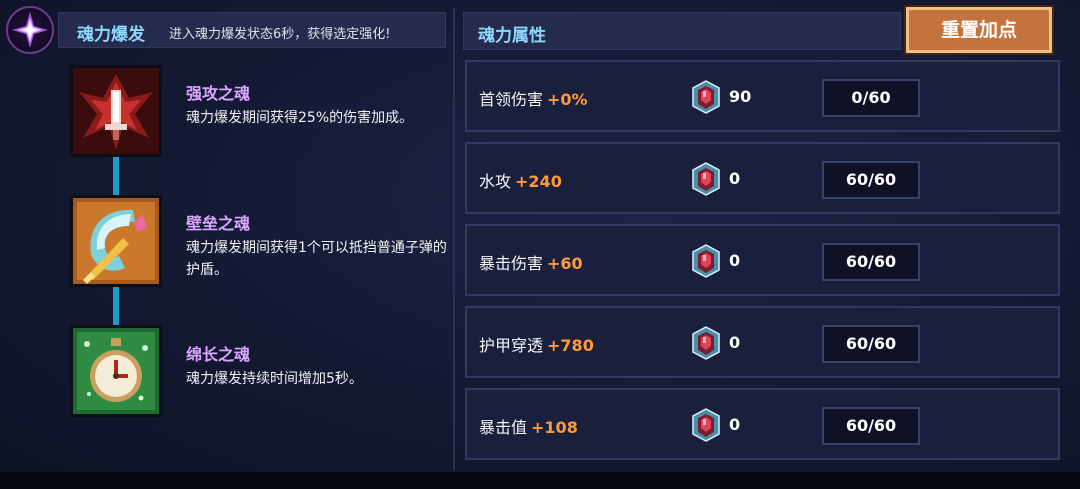  I want to click on attribute-name: 护甲穿透, so click(511, 345).